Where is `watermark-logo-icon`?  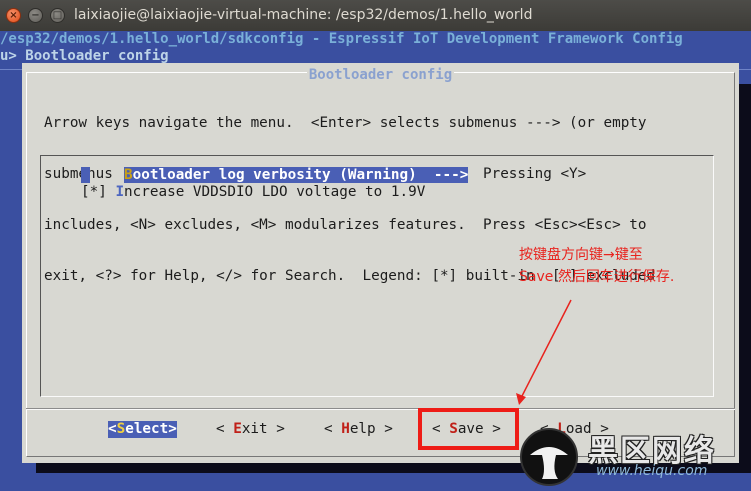
watermark-logo-icon is located at coordinates (549, 457).